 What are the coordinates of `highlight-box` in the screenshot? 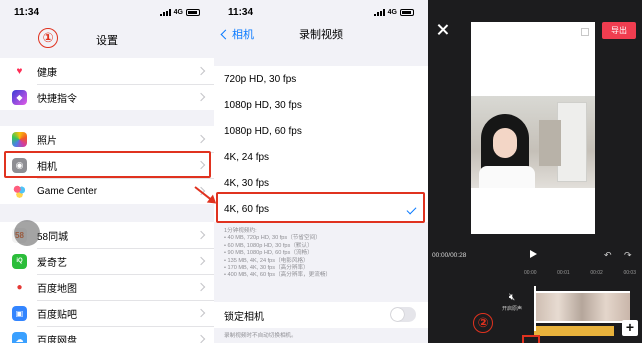 It's located at (531, 339).